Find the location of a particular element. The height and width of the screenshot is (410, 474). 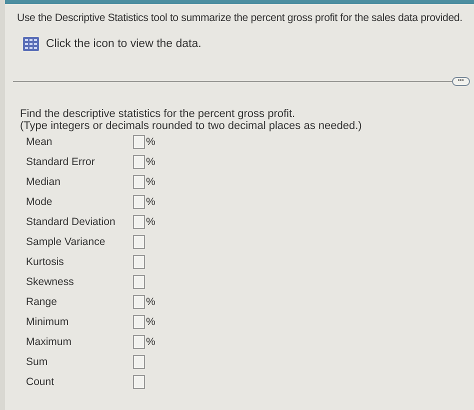

statistic-label: Median is located at coordinates (43, 182).